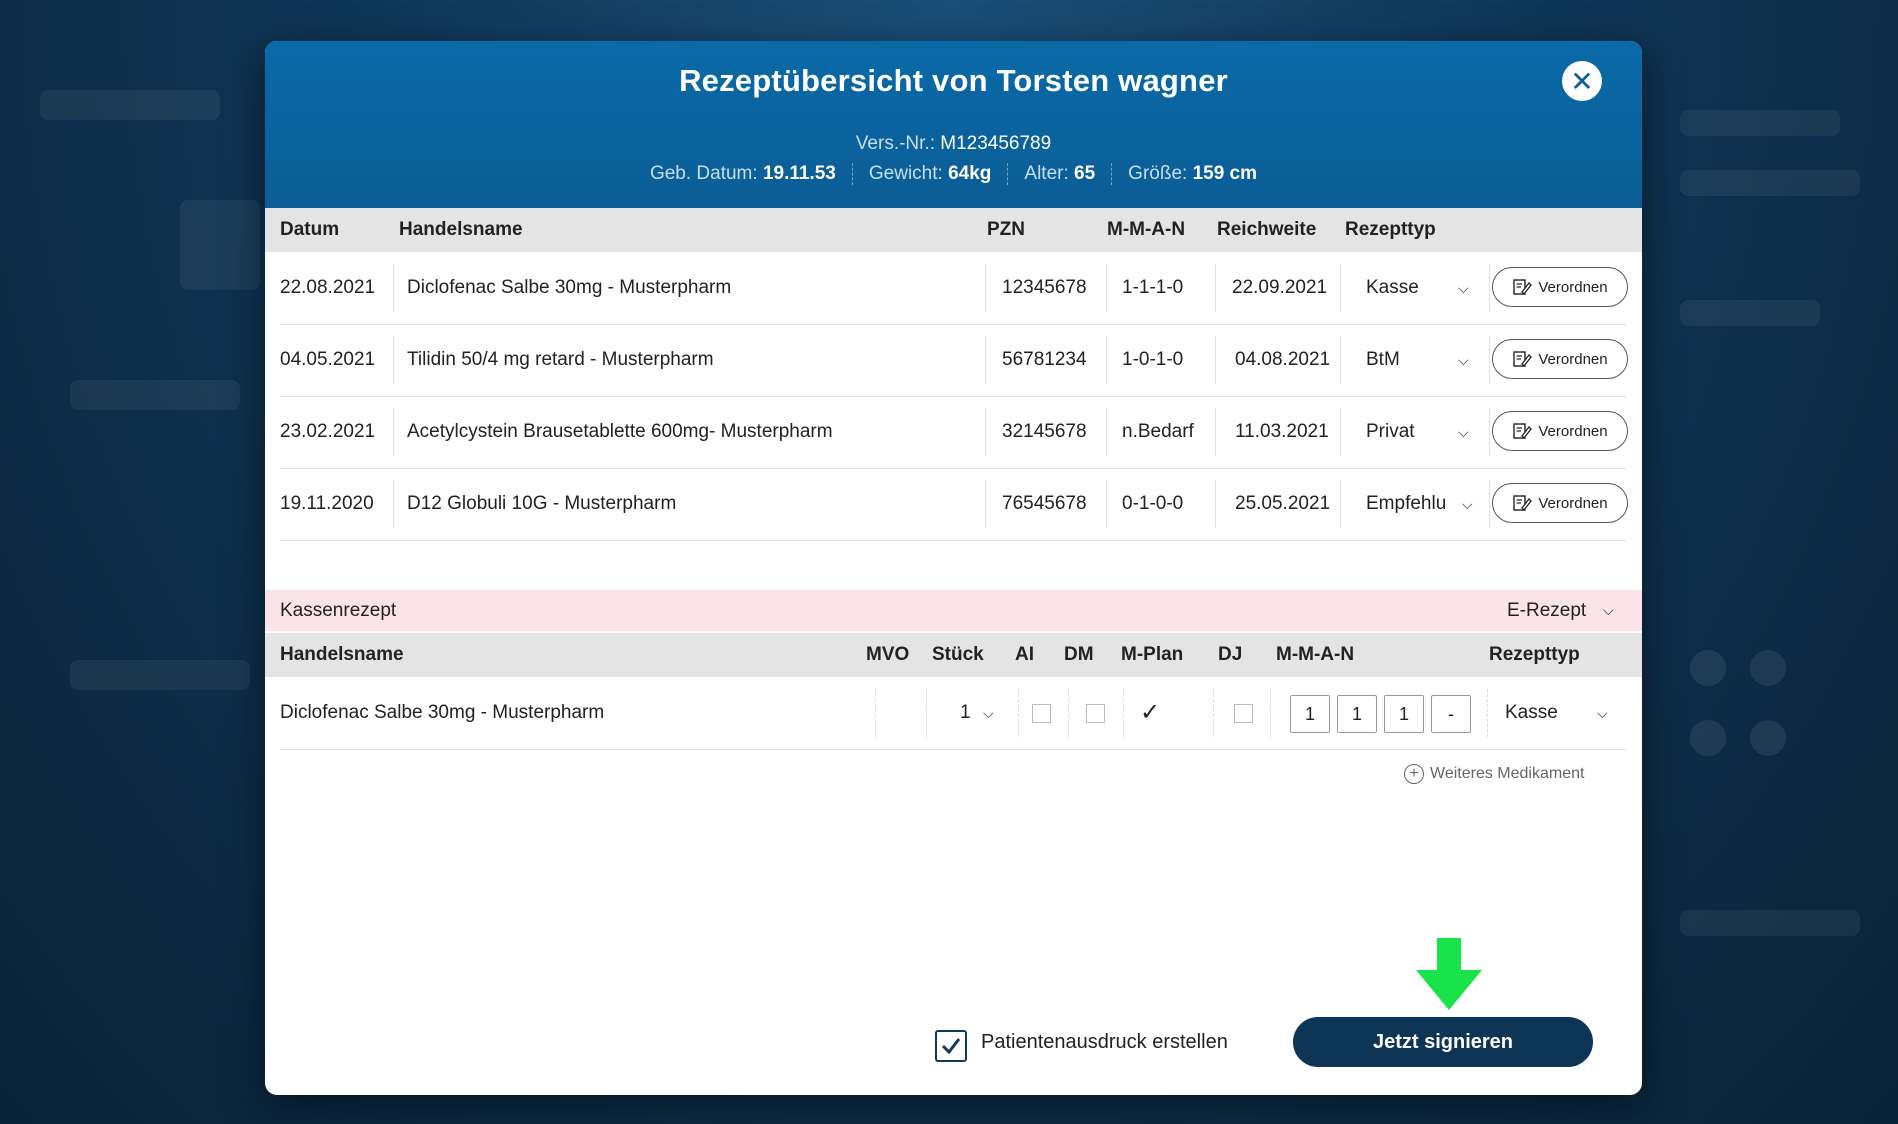  I want to click on column-handelsname: Handelsname, so click(342, 654).